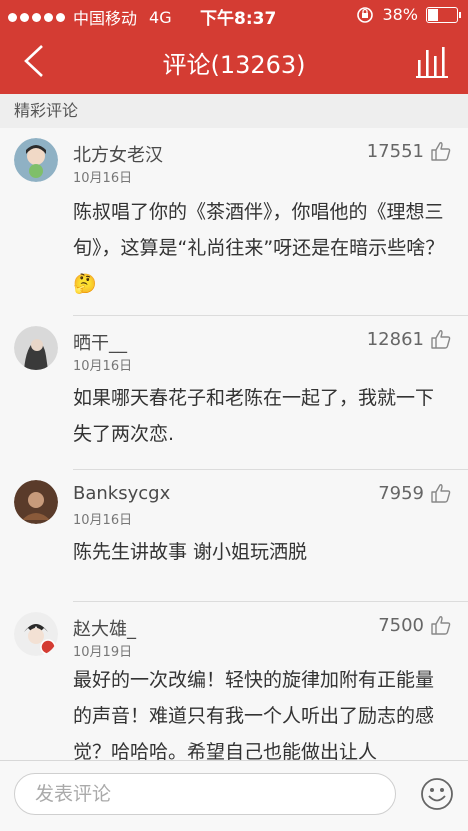 The height and width of the screenshot is (831, 468). I want to click on battery-percent: 38%, so click(400, 14).